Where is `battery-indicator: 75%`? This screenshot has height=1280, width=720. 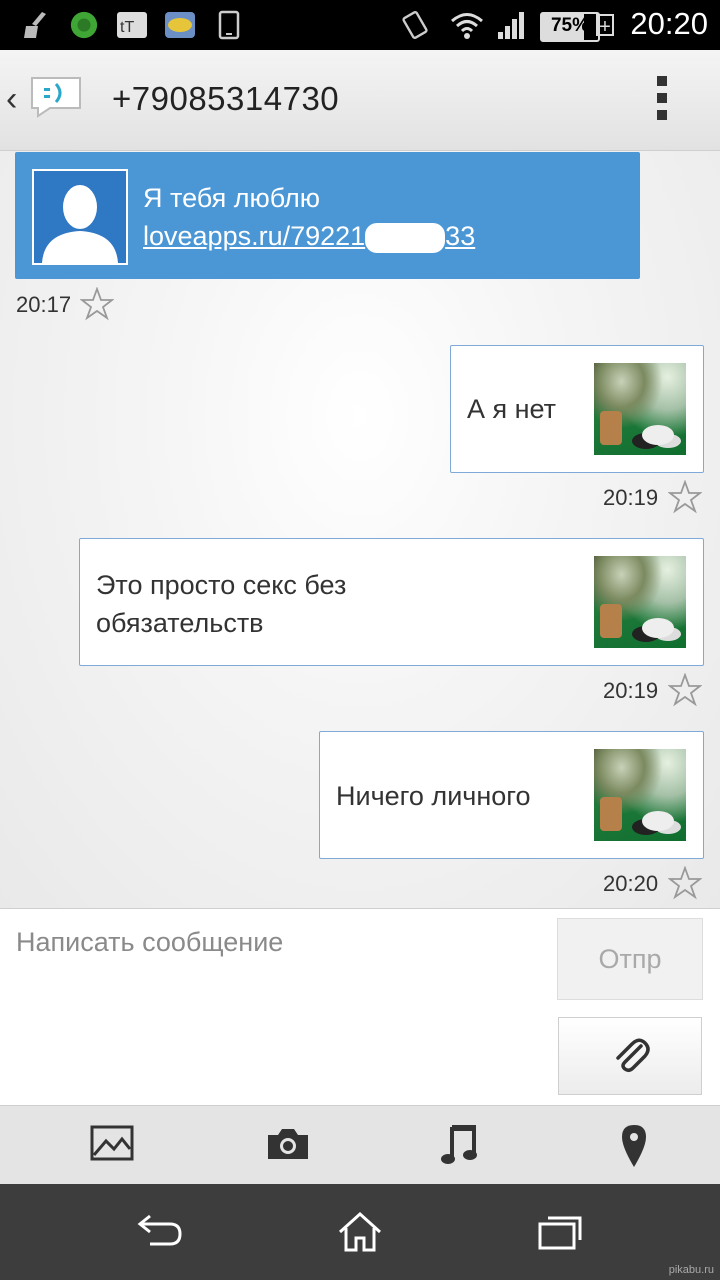
battery-indicator: 75% is located at coordinates (570, 27).